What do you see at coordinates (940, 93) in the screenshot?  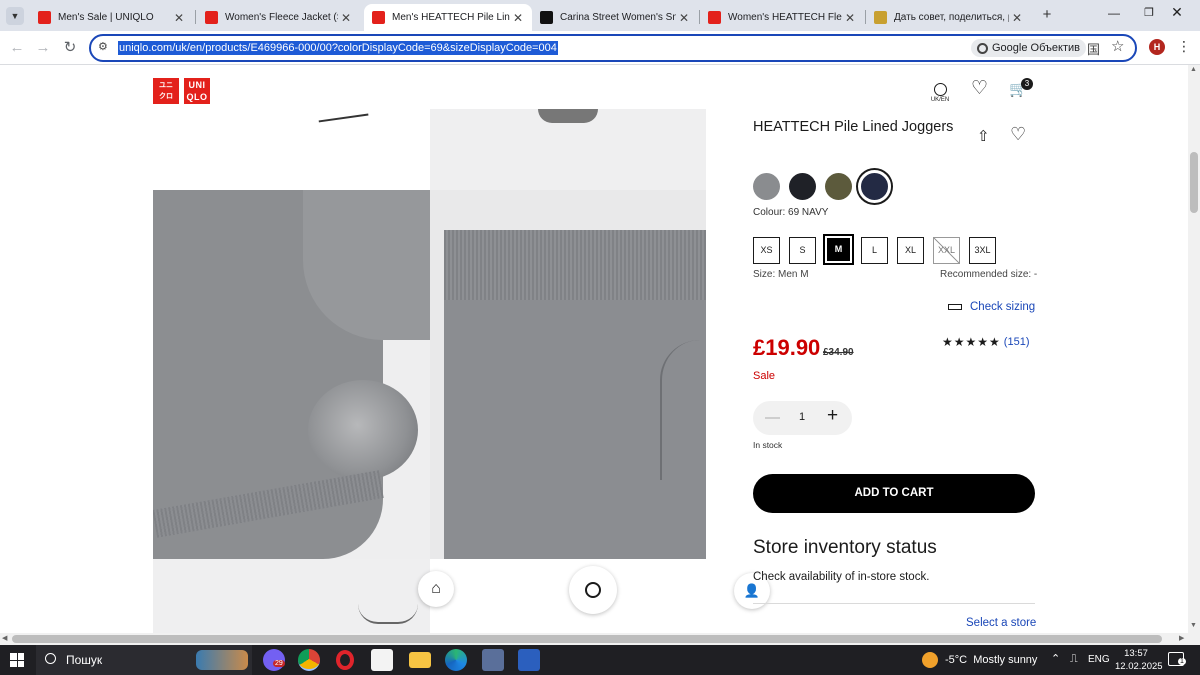 I see `region-selector: UK/EN` at bounding box center [940, 93].